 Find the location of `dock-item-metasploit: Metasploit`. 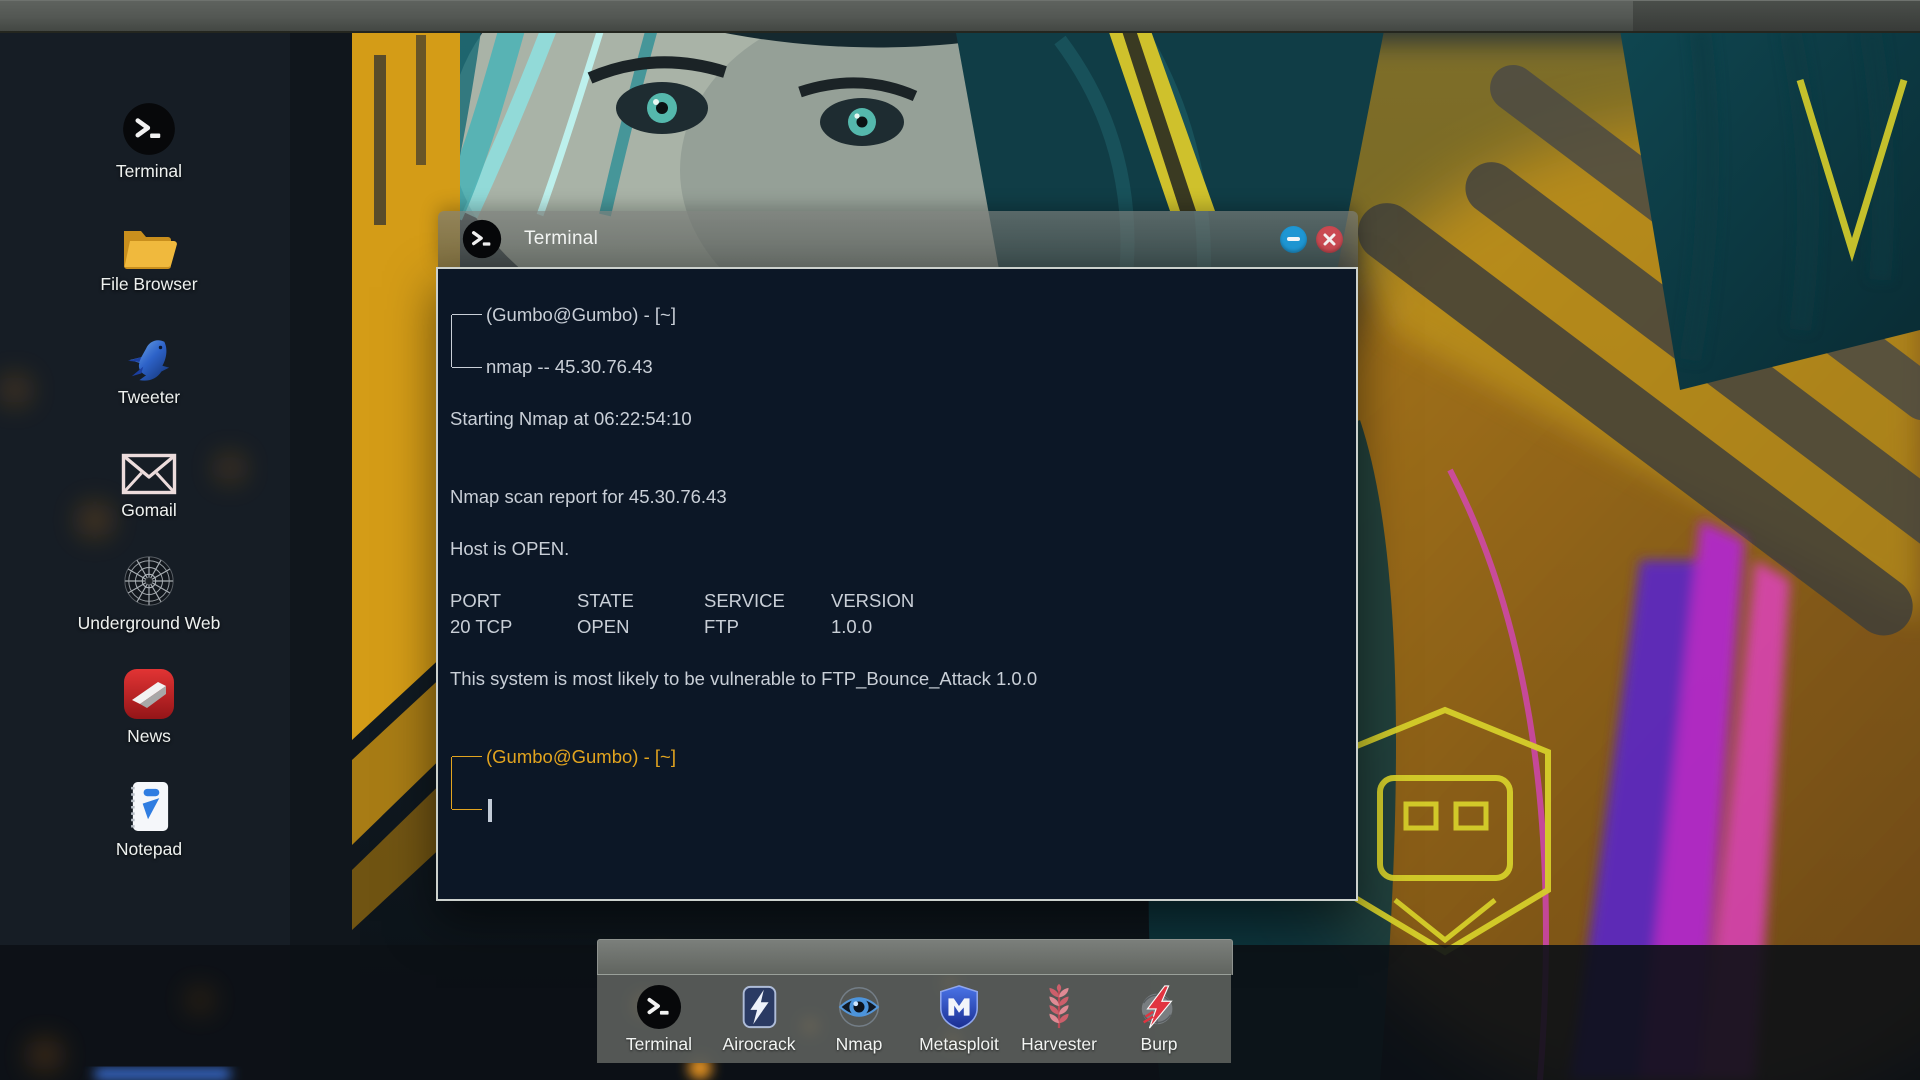

dock-item-metasploit: Metasploit is located at coordinates (959, 1019).